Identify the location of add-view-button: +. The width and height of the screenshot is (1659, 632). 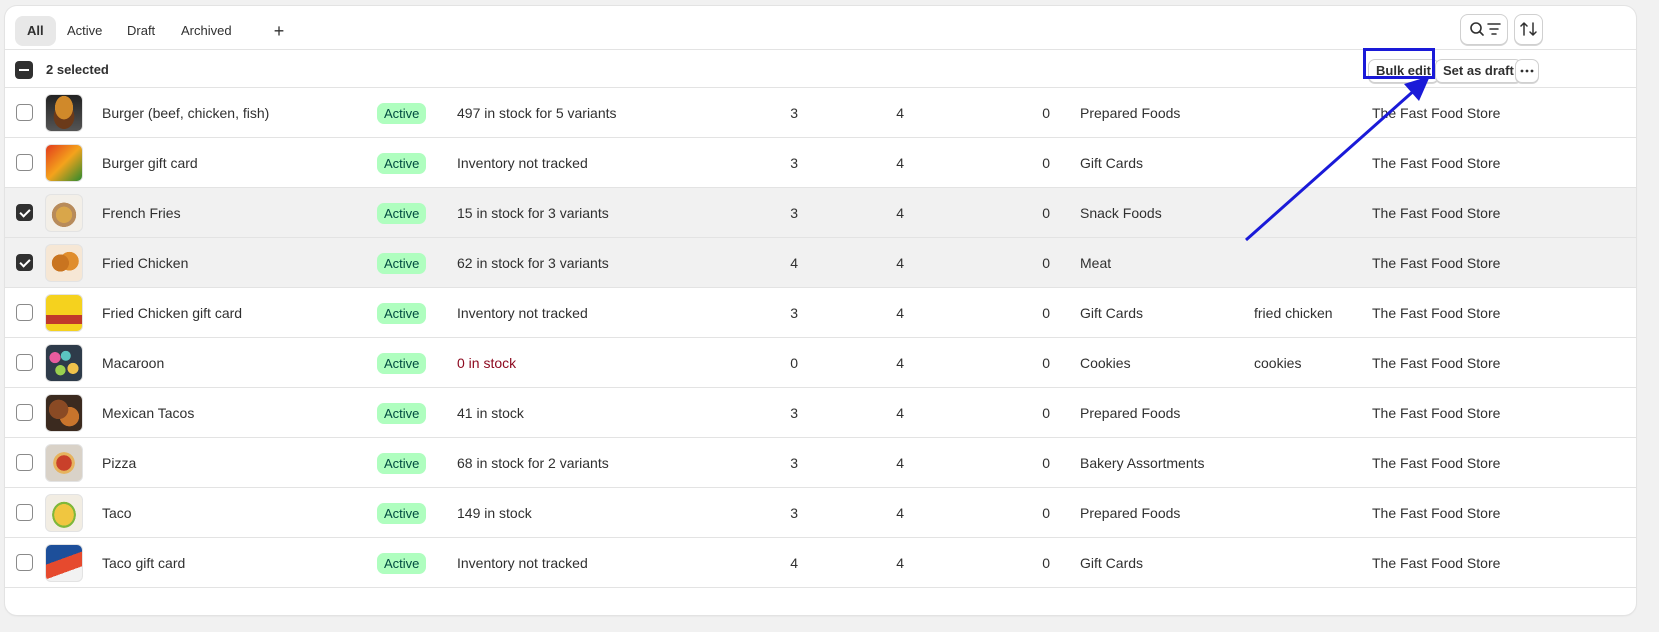
(279, 31).